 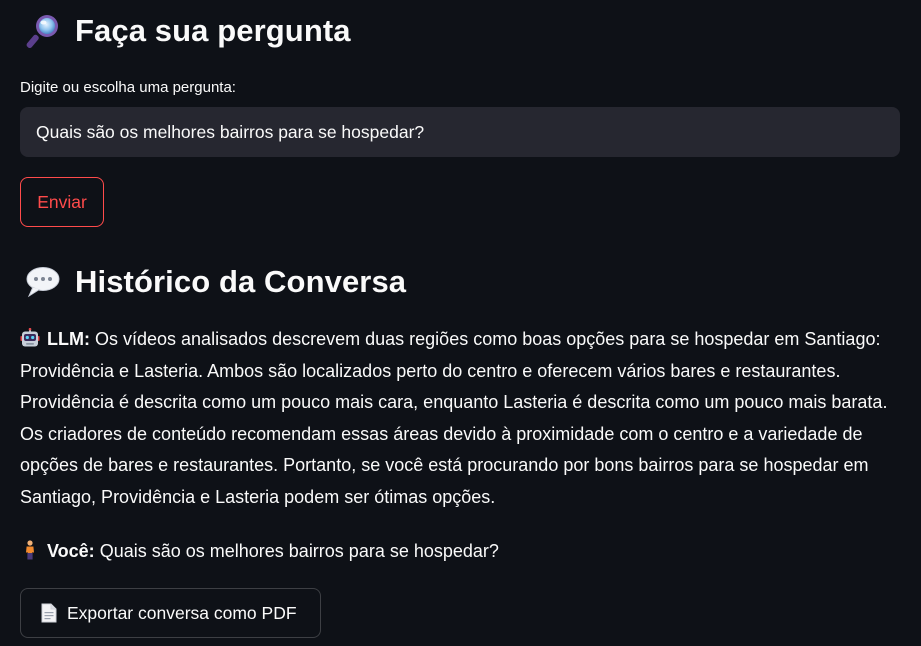 What do you see at coordinates (213, 30) in the screenshot?
I see `ask-section-title-text: Faça sua pergunta` at bounding box center [213, 30].